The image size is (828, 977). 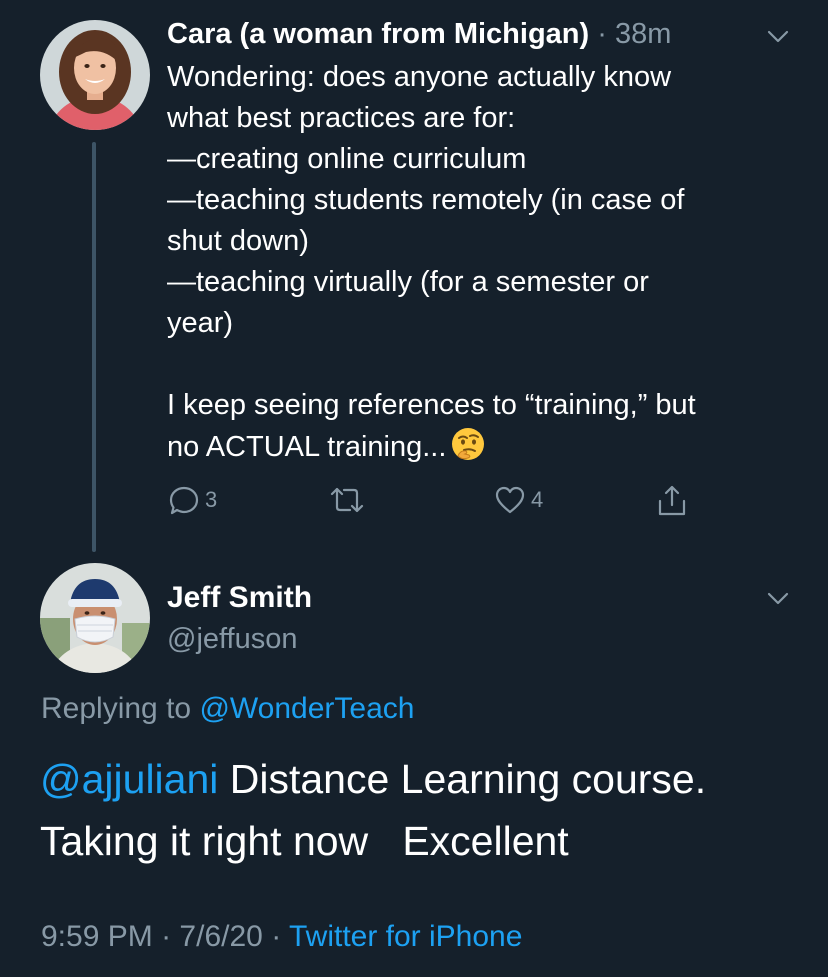 What do you see at coordinates (405, 936) in the screenshot?
I see `tweet-source-link: Twitter for iPhone` at bounding box center [405, 936].